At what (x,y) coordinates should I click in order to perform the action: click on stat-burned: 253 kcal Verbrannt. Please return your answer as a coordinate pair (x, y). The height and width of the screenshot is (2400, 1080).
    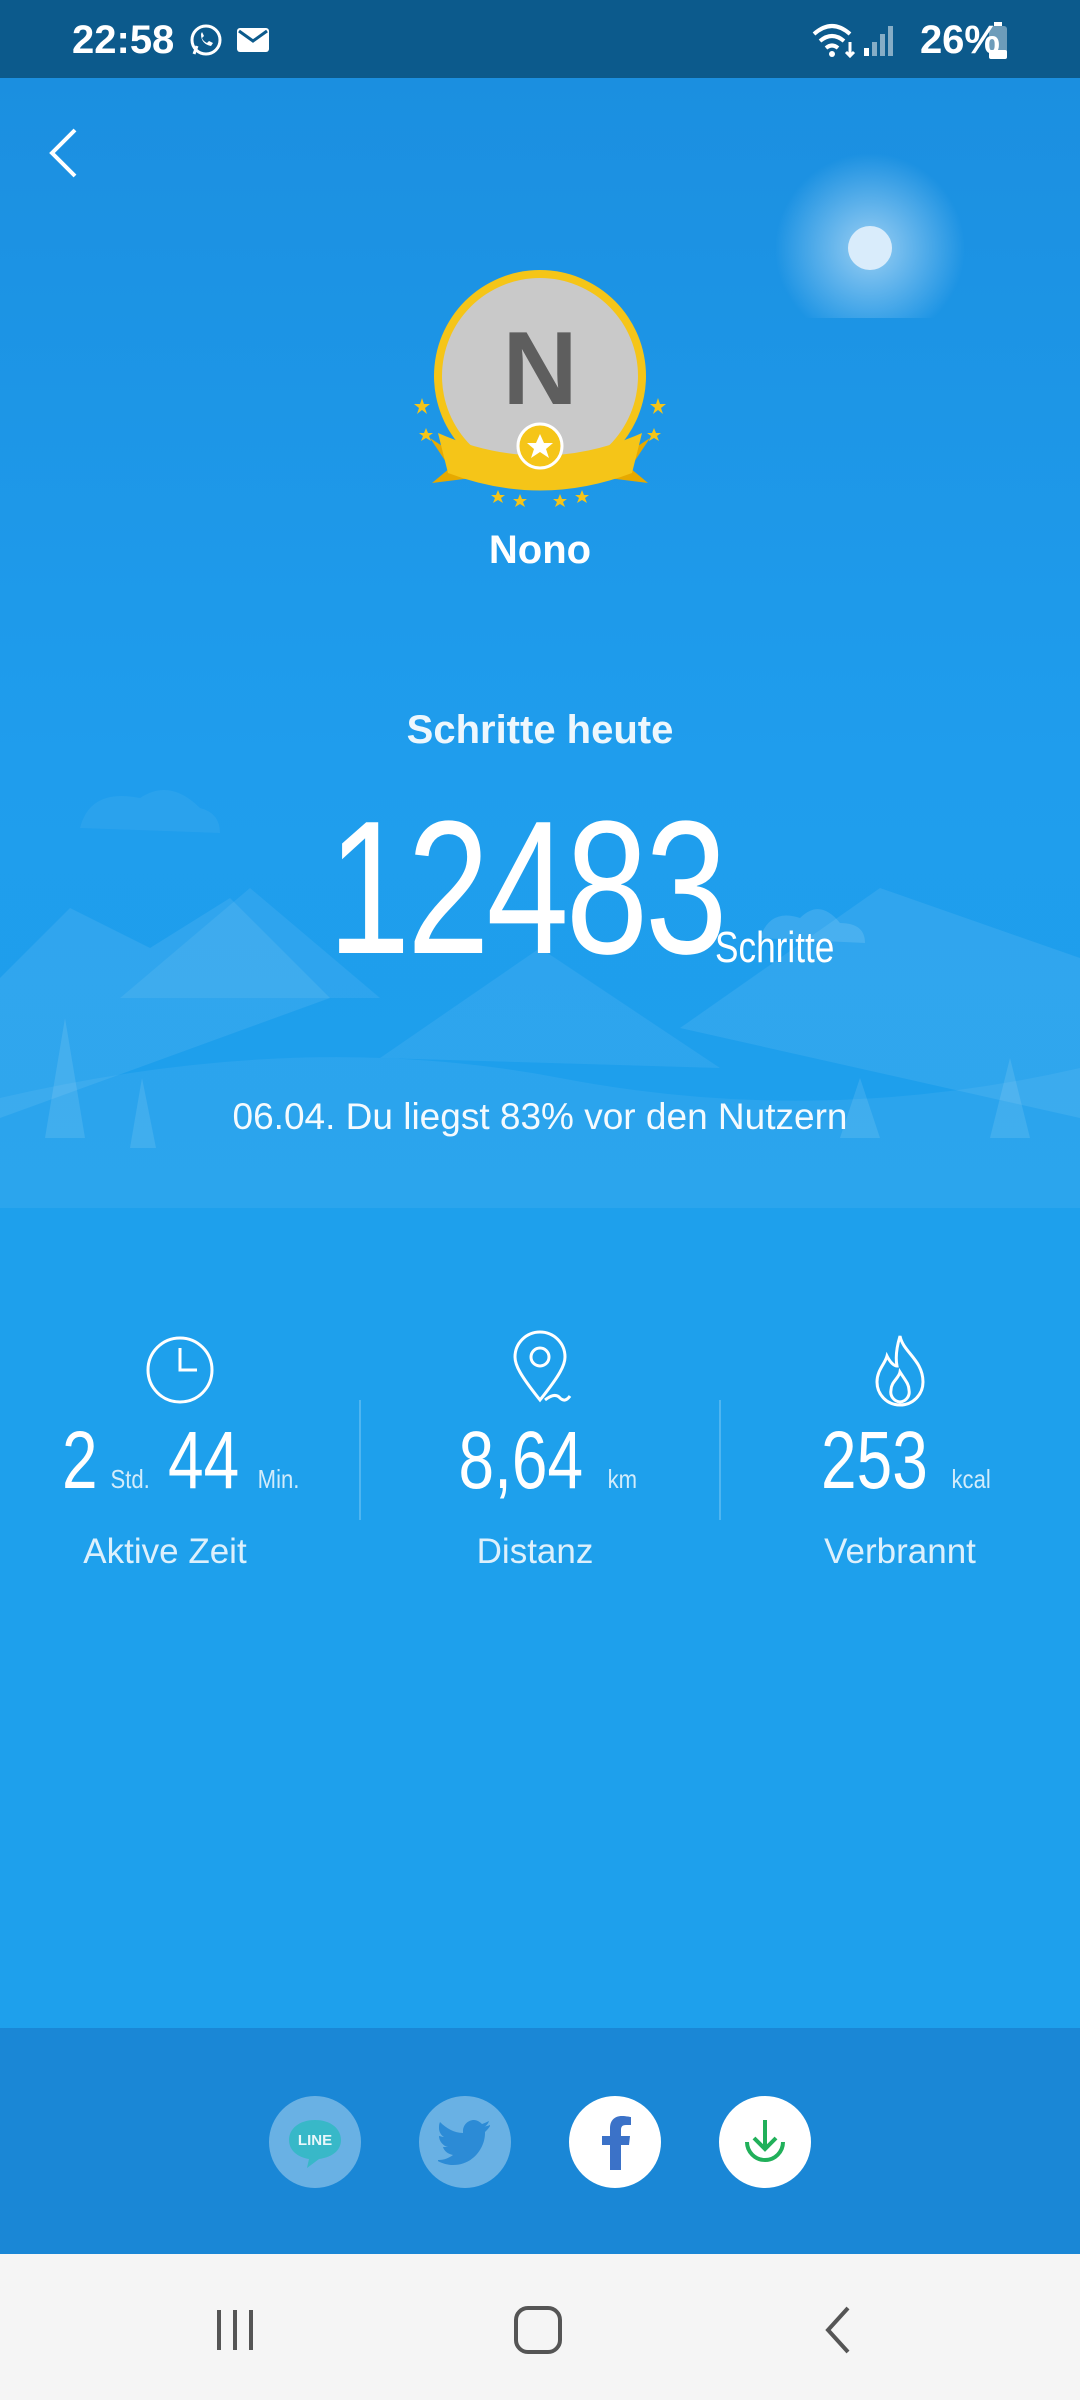
    Looking at the image, I should click on (900, 1440).